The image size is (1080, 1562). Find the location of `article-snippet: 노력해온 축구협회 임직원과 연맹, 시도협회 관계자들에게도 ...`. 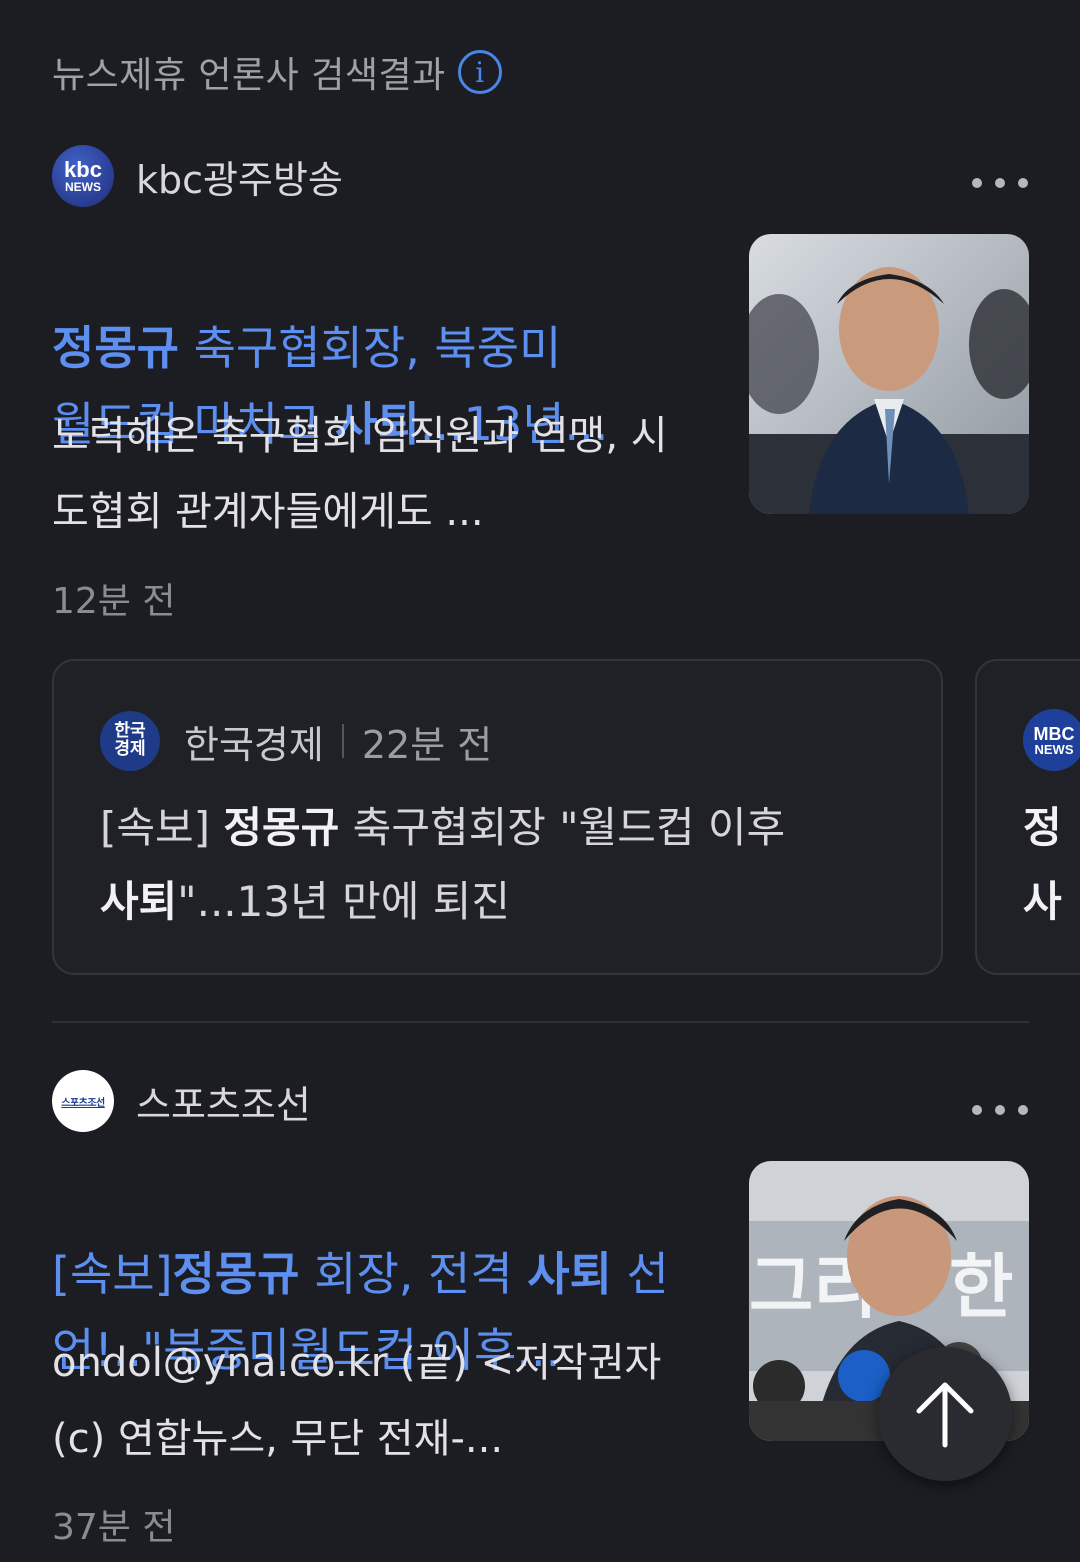

article-snippet: 노력해온 축구협회 임직원과 연맹, 시도협회 관계자들에게도 ... is located at coordinates (360, 474).